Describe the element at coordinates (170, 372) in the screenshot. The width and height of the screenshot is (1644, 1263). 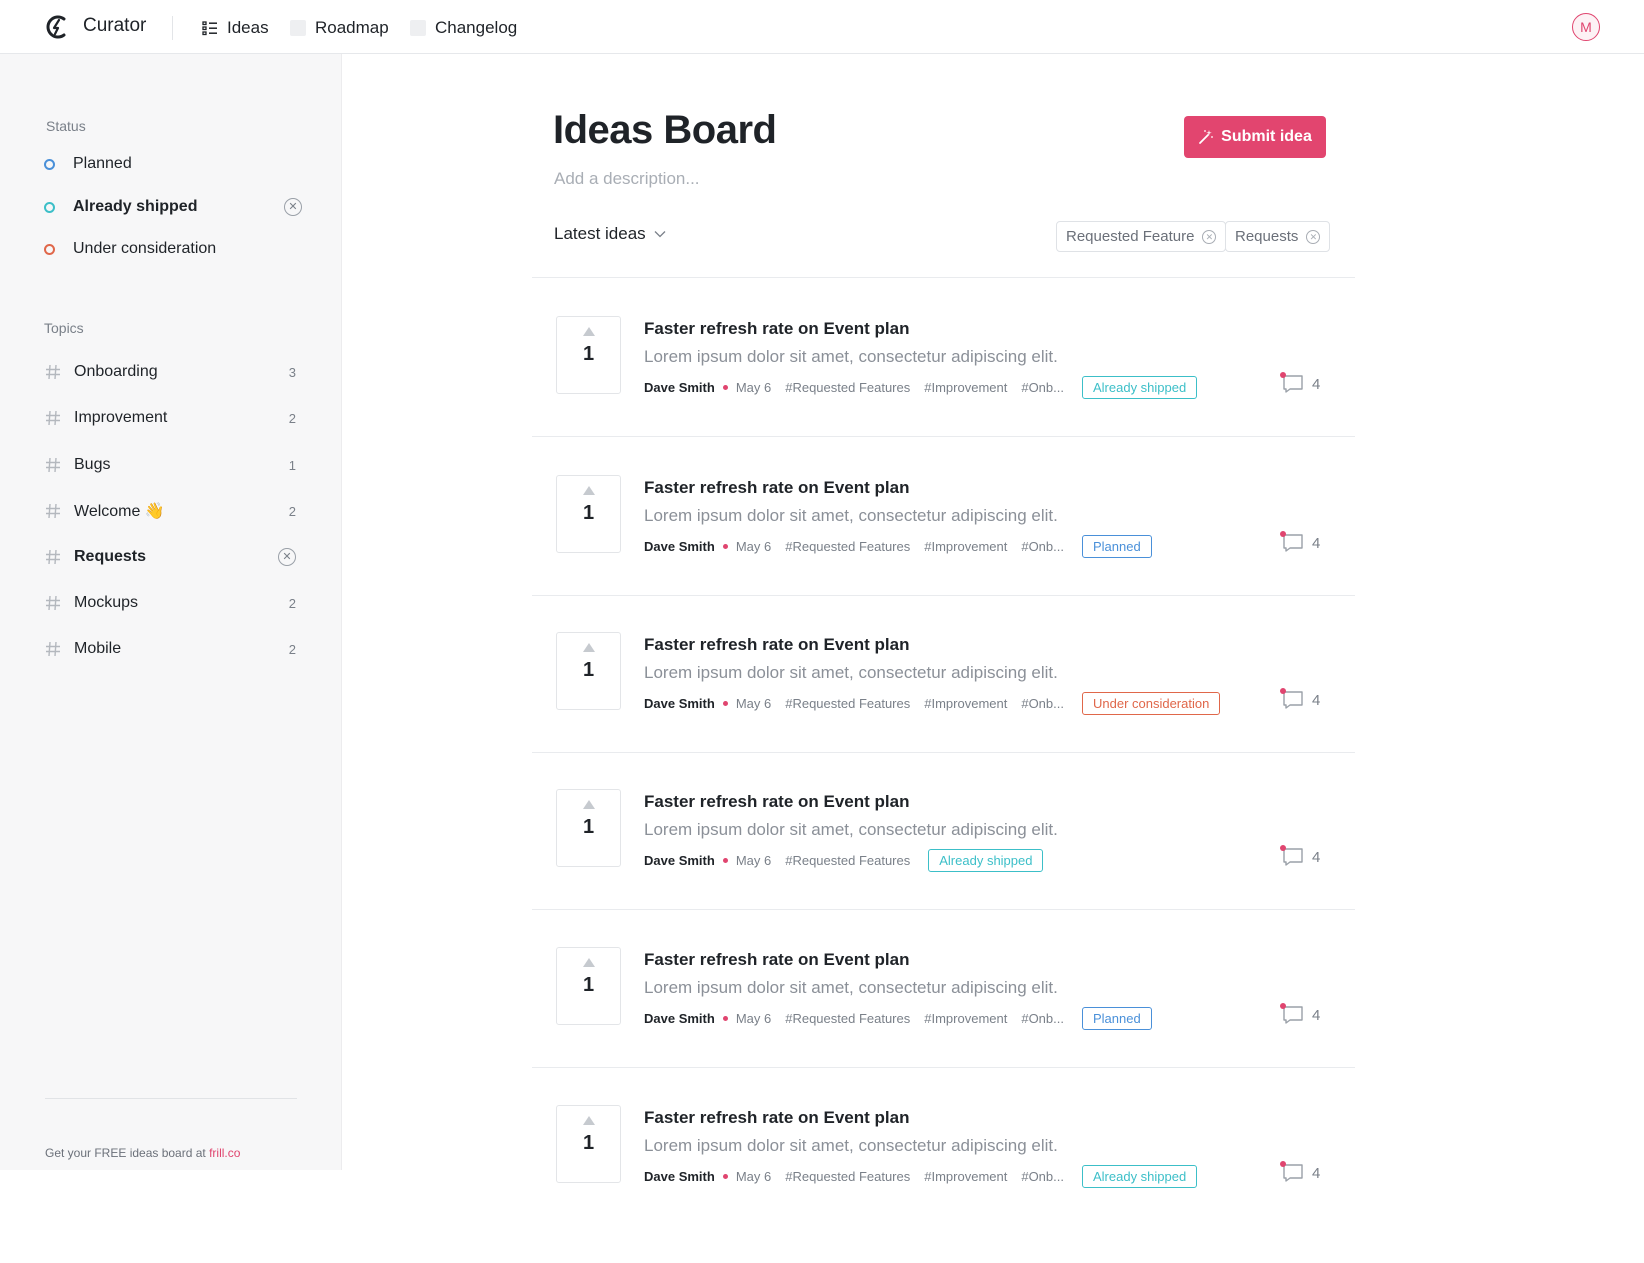
I see `topic-filter-item: Onboarding 3` at that location.